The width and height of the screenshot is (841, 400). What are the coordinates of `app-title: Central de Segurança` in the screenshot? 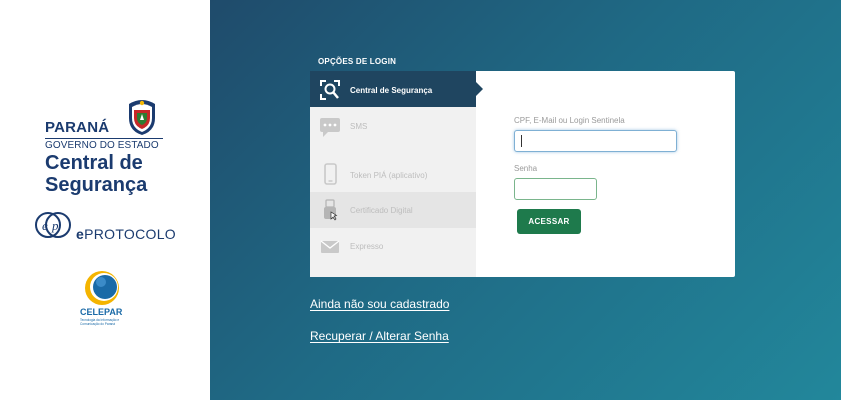 It's located at (96, 174).